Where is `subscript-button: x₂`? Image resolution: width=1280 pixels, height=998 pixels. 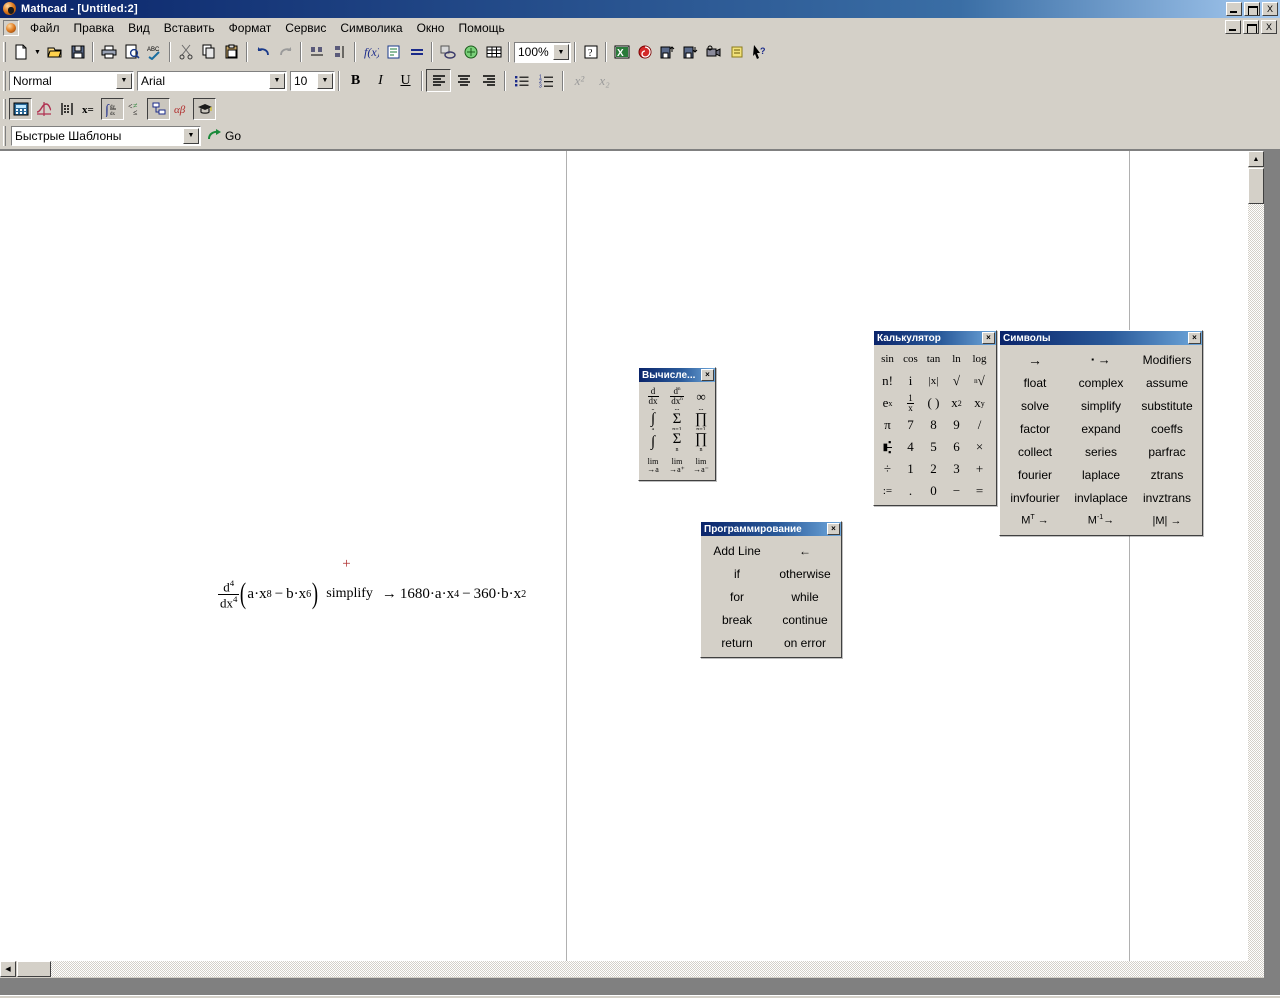 subscript-button: x₂ is located at coordinates (604, 80).